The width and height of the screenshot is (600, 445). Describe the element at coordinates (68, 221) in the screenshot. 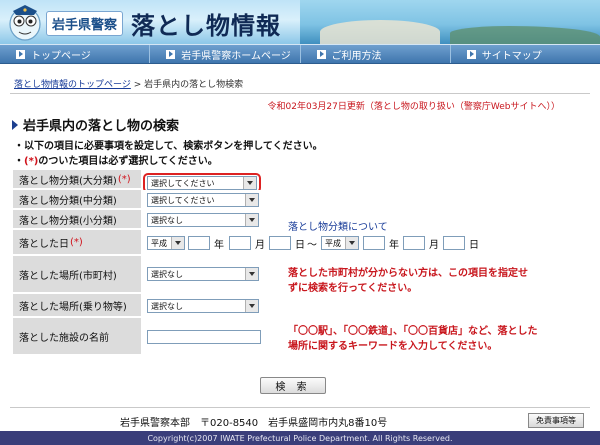

I see `label-text: 落とし物分類(小分類)` at that location.